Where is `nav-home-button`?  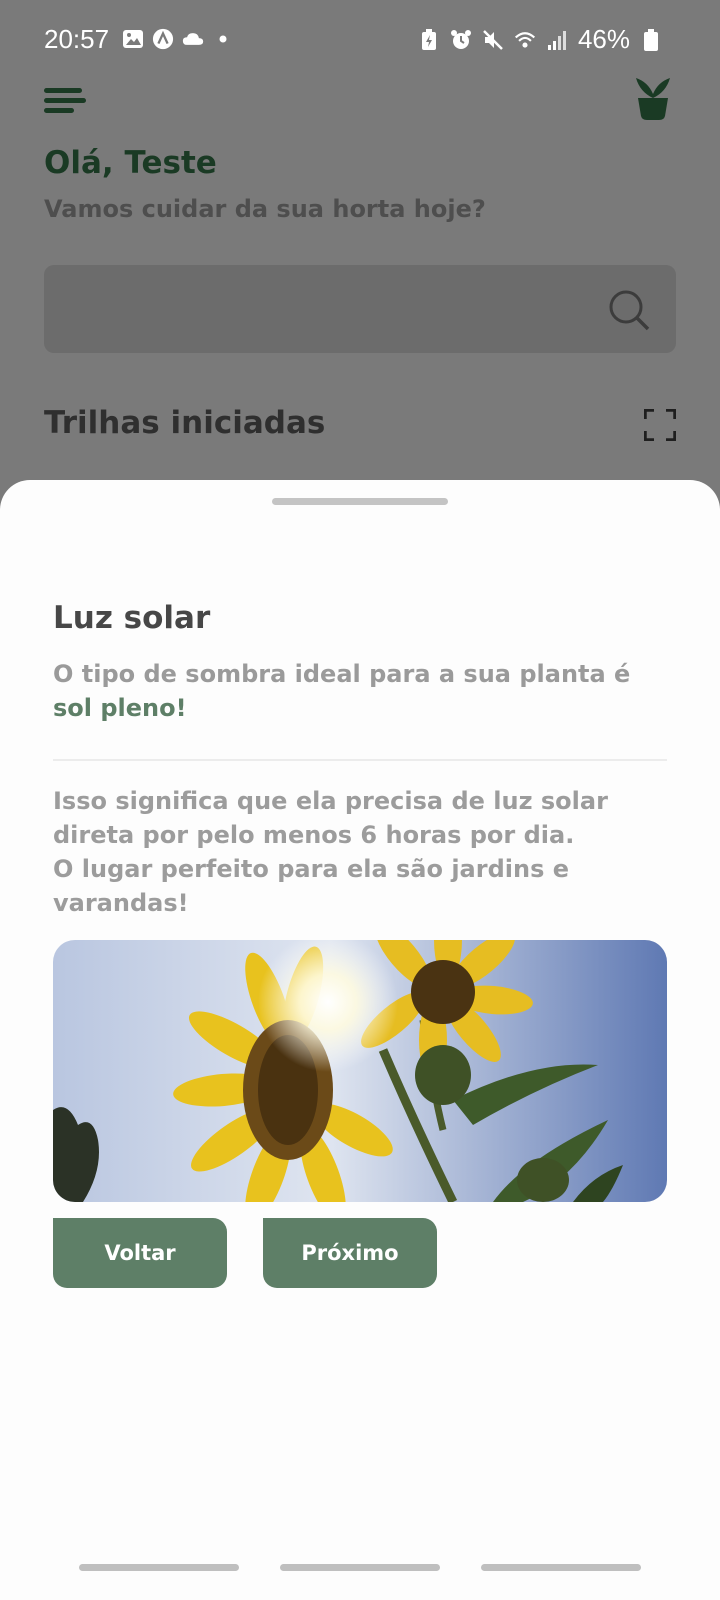
nav-home-button is located at coordinates (360, 1567).